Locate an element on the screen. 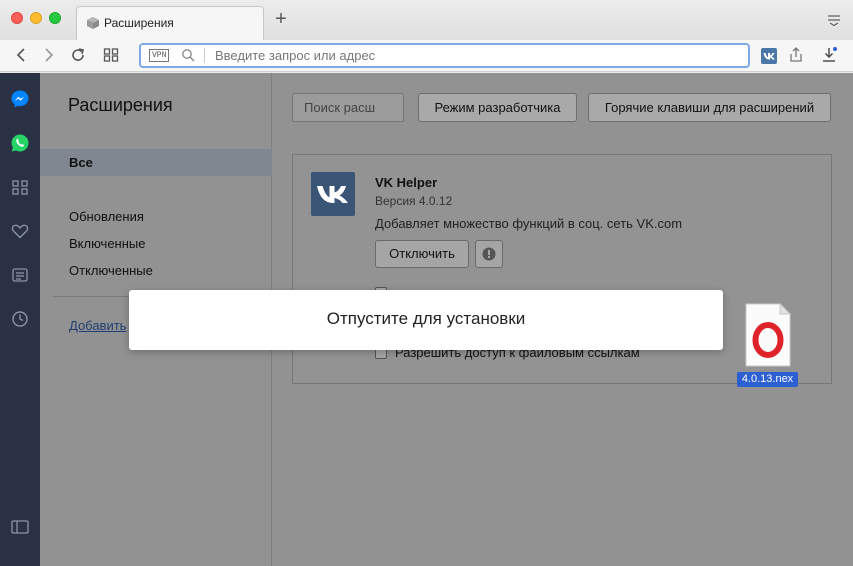 This screenshot has width=853, height=566. extension-name: VK Helper is located at coordinates (406, 182).